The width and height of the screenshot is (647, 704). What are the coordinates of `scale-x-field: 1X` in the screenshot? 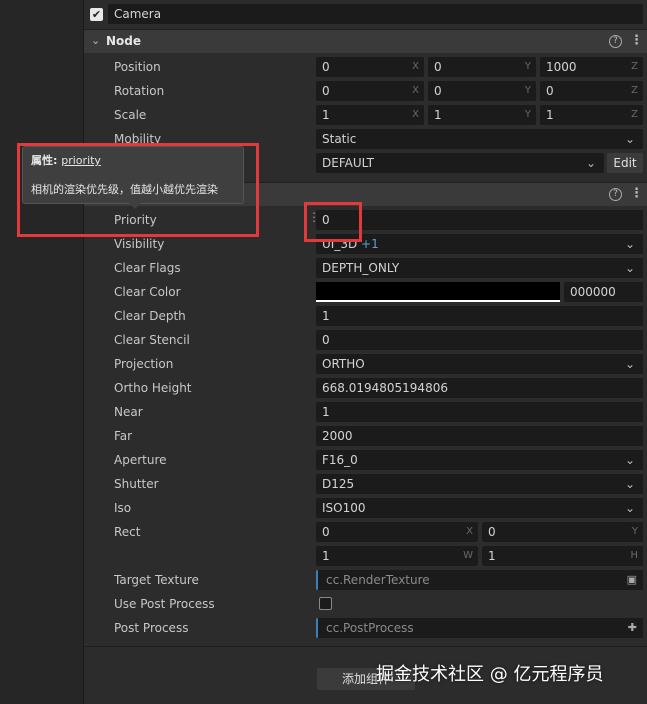 It's located at (370, 115).